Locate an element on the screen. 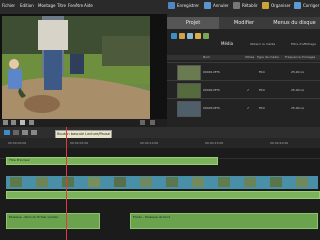 This screenshot has width=320, height=240. film-icon is located at coordinates (190, 36).